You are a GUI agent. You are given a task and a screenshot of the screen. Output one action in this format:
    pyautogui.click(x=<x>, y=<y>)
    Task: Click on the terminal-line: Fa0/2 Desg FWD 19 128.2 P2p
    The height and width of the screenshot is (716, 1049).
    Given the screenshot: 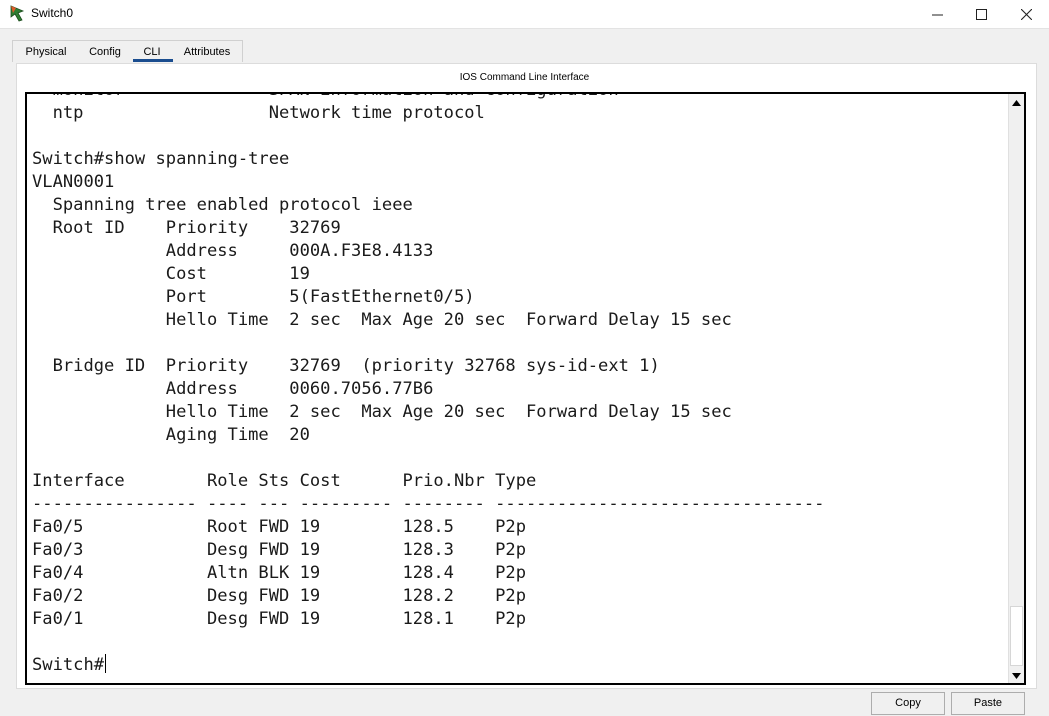 What is the action you would take?
    pyautogui.click(x=279, y=596)
    